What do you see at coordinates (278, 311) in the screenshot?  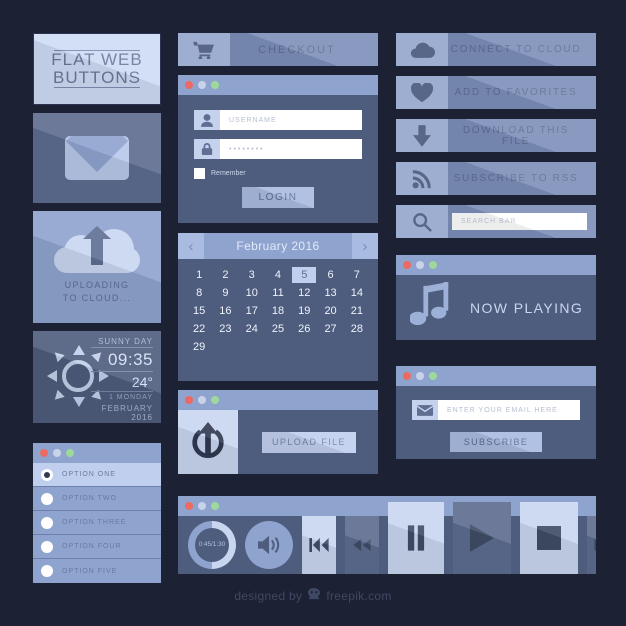 I see `calendar-day: 18` at bounding box center [278, 311].